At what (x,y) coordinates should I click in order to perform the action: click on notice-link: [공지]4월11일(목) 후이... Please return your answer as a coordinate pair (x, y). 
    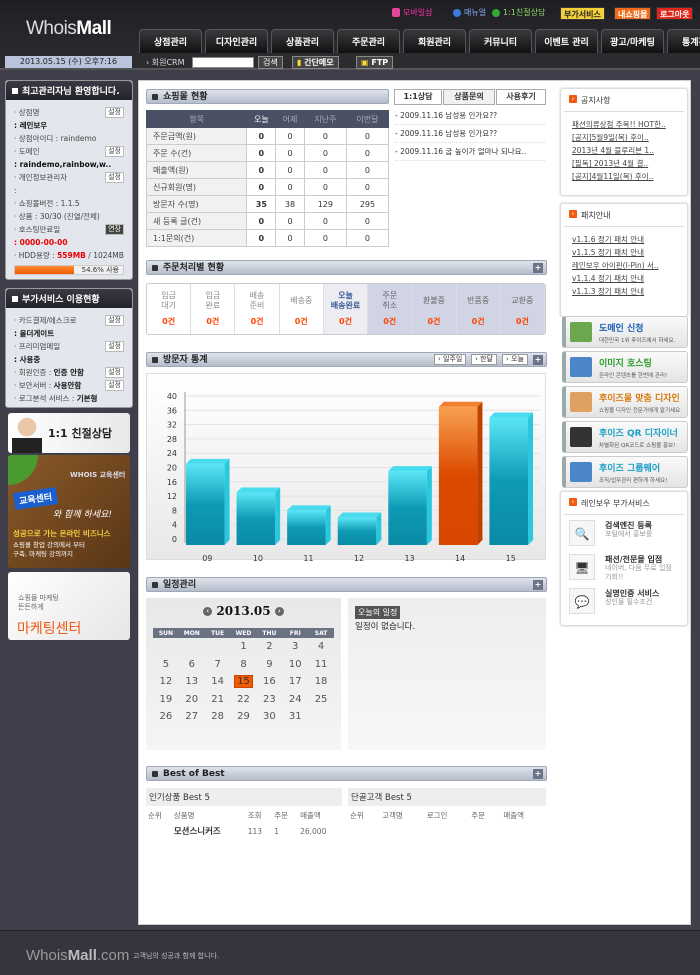
    Looking at the image, I should click on (624, 176).